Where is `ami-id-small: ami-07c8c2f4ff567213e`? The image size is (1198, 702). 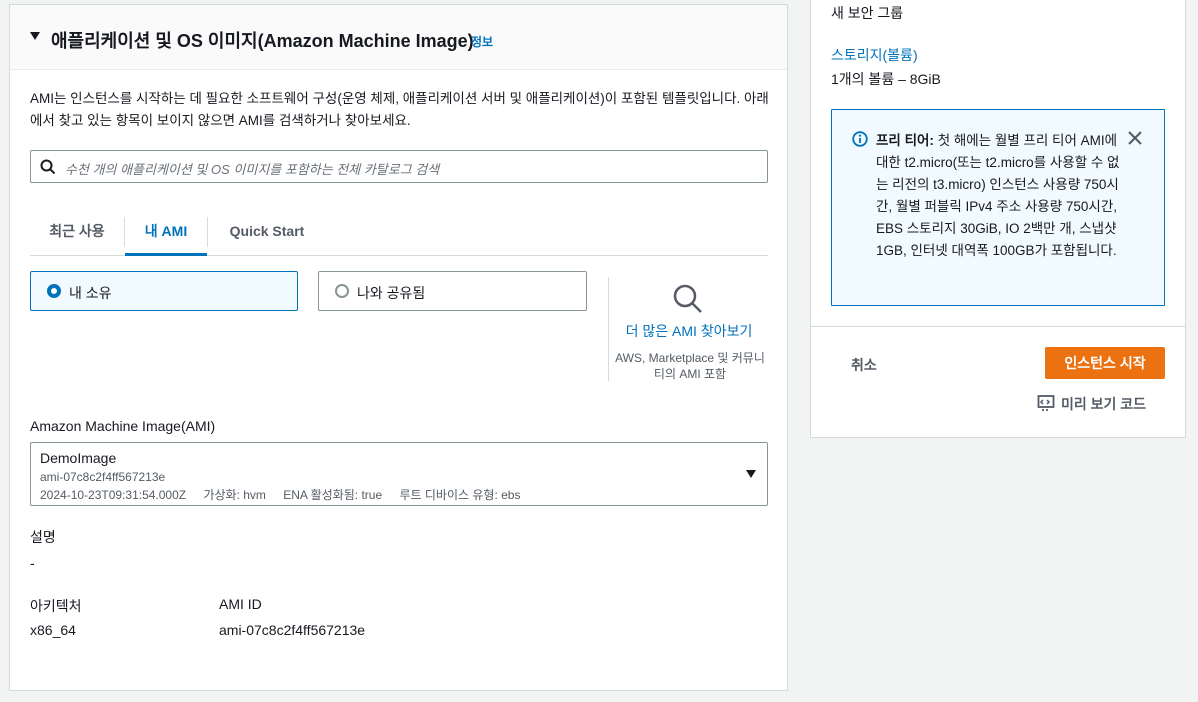 ami-id-small: ami-07c8c2f4ff567213e is located at coordinates (103, 477).